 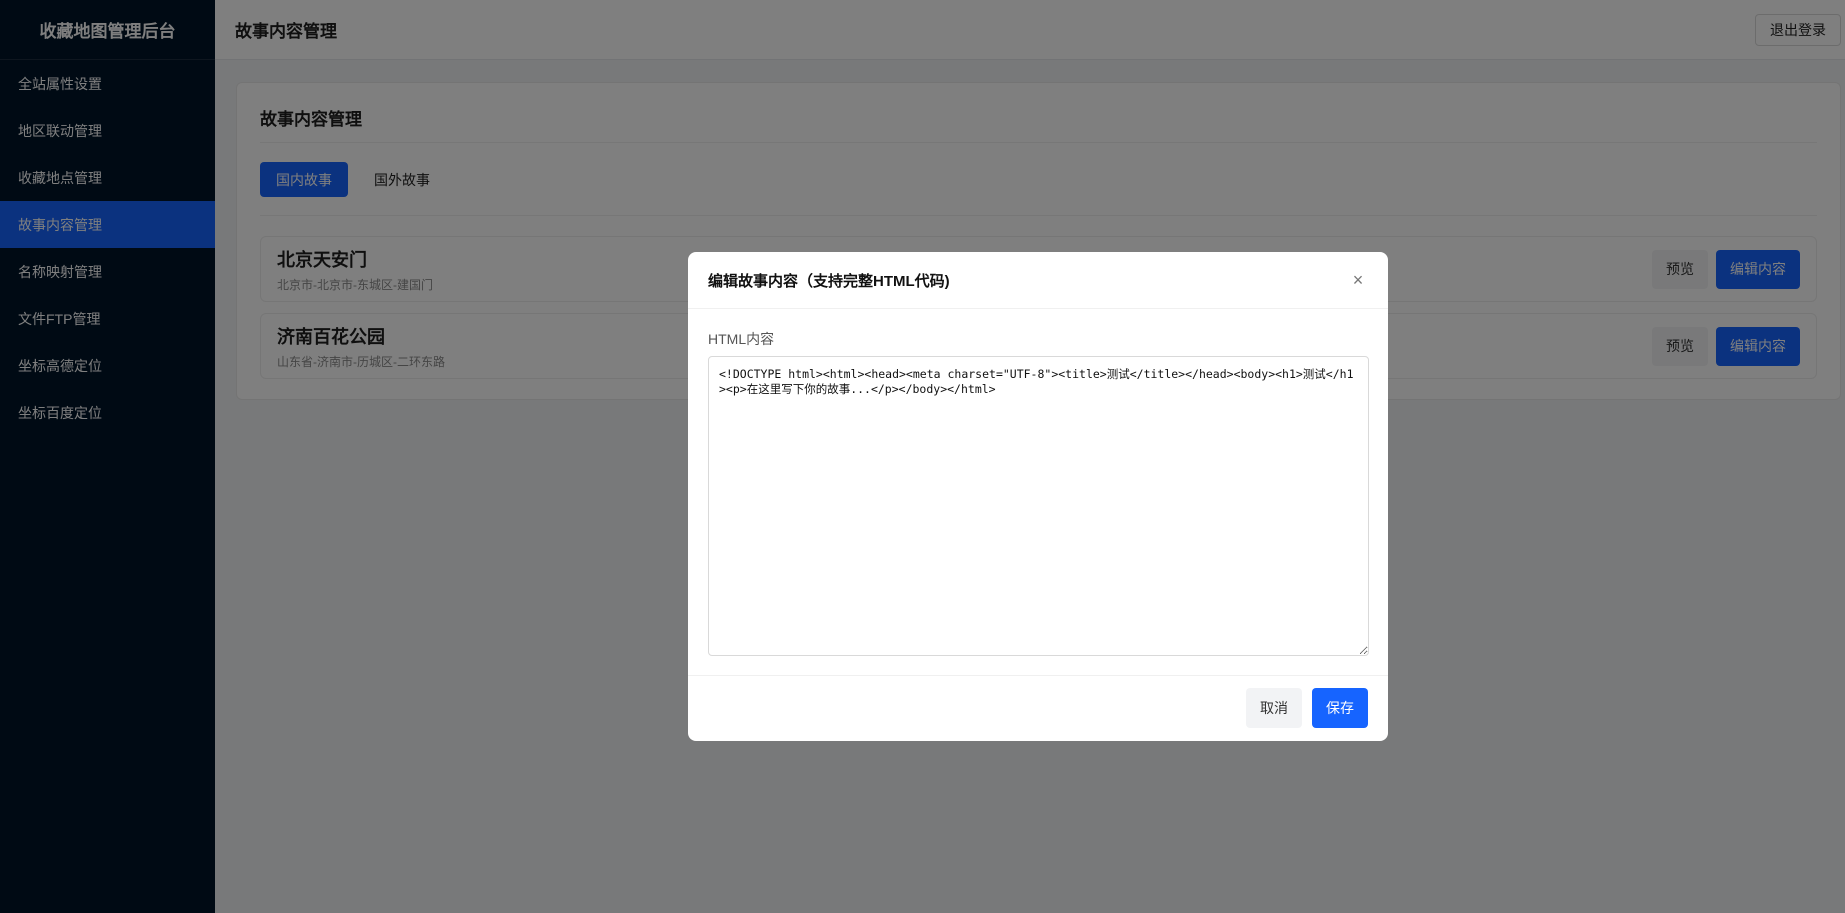 What do you see at coordinates (1274, 708) in the screenshot?
I see `cancel-button: 取消` at bounding box center [1274, 708].